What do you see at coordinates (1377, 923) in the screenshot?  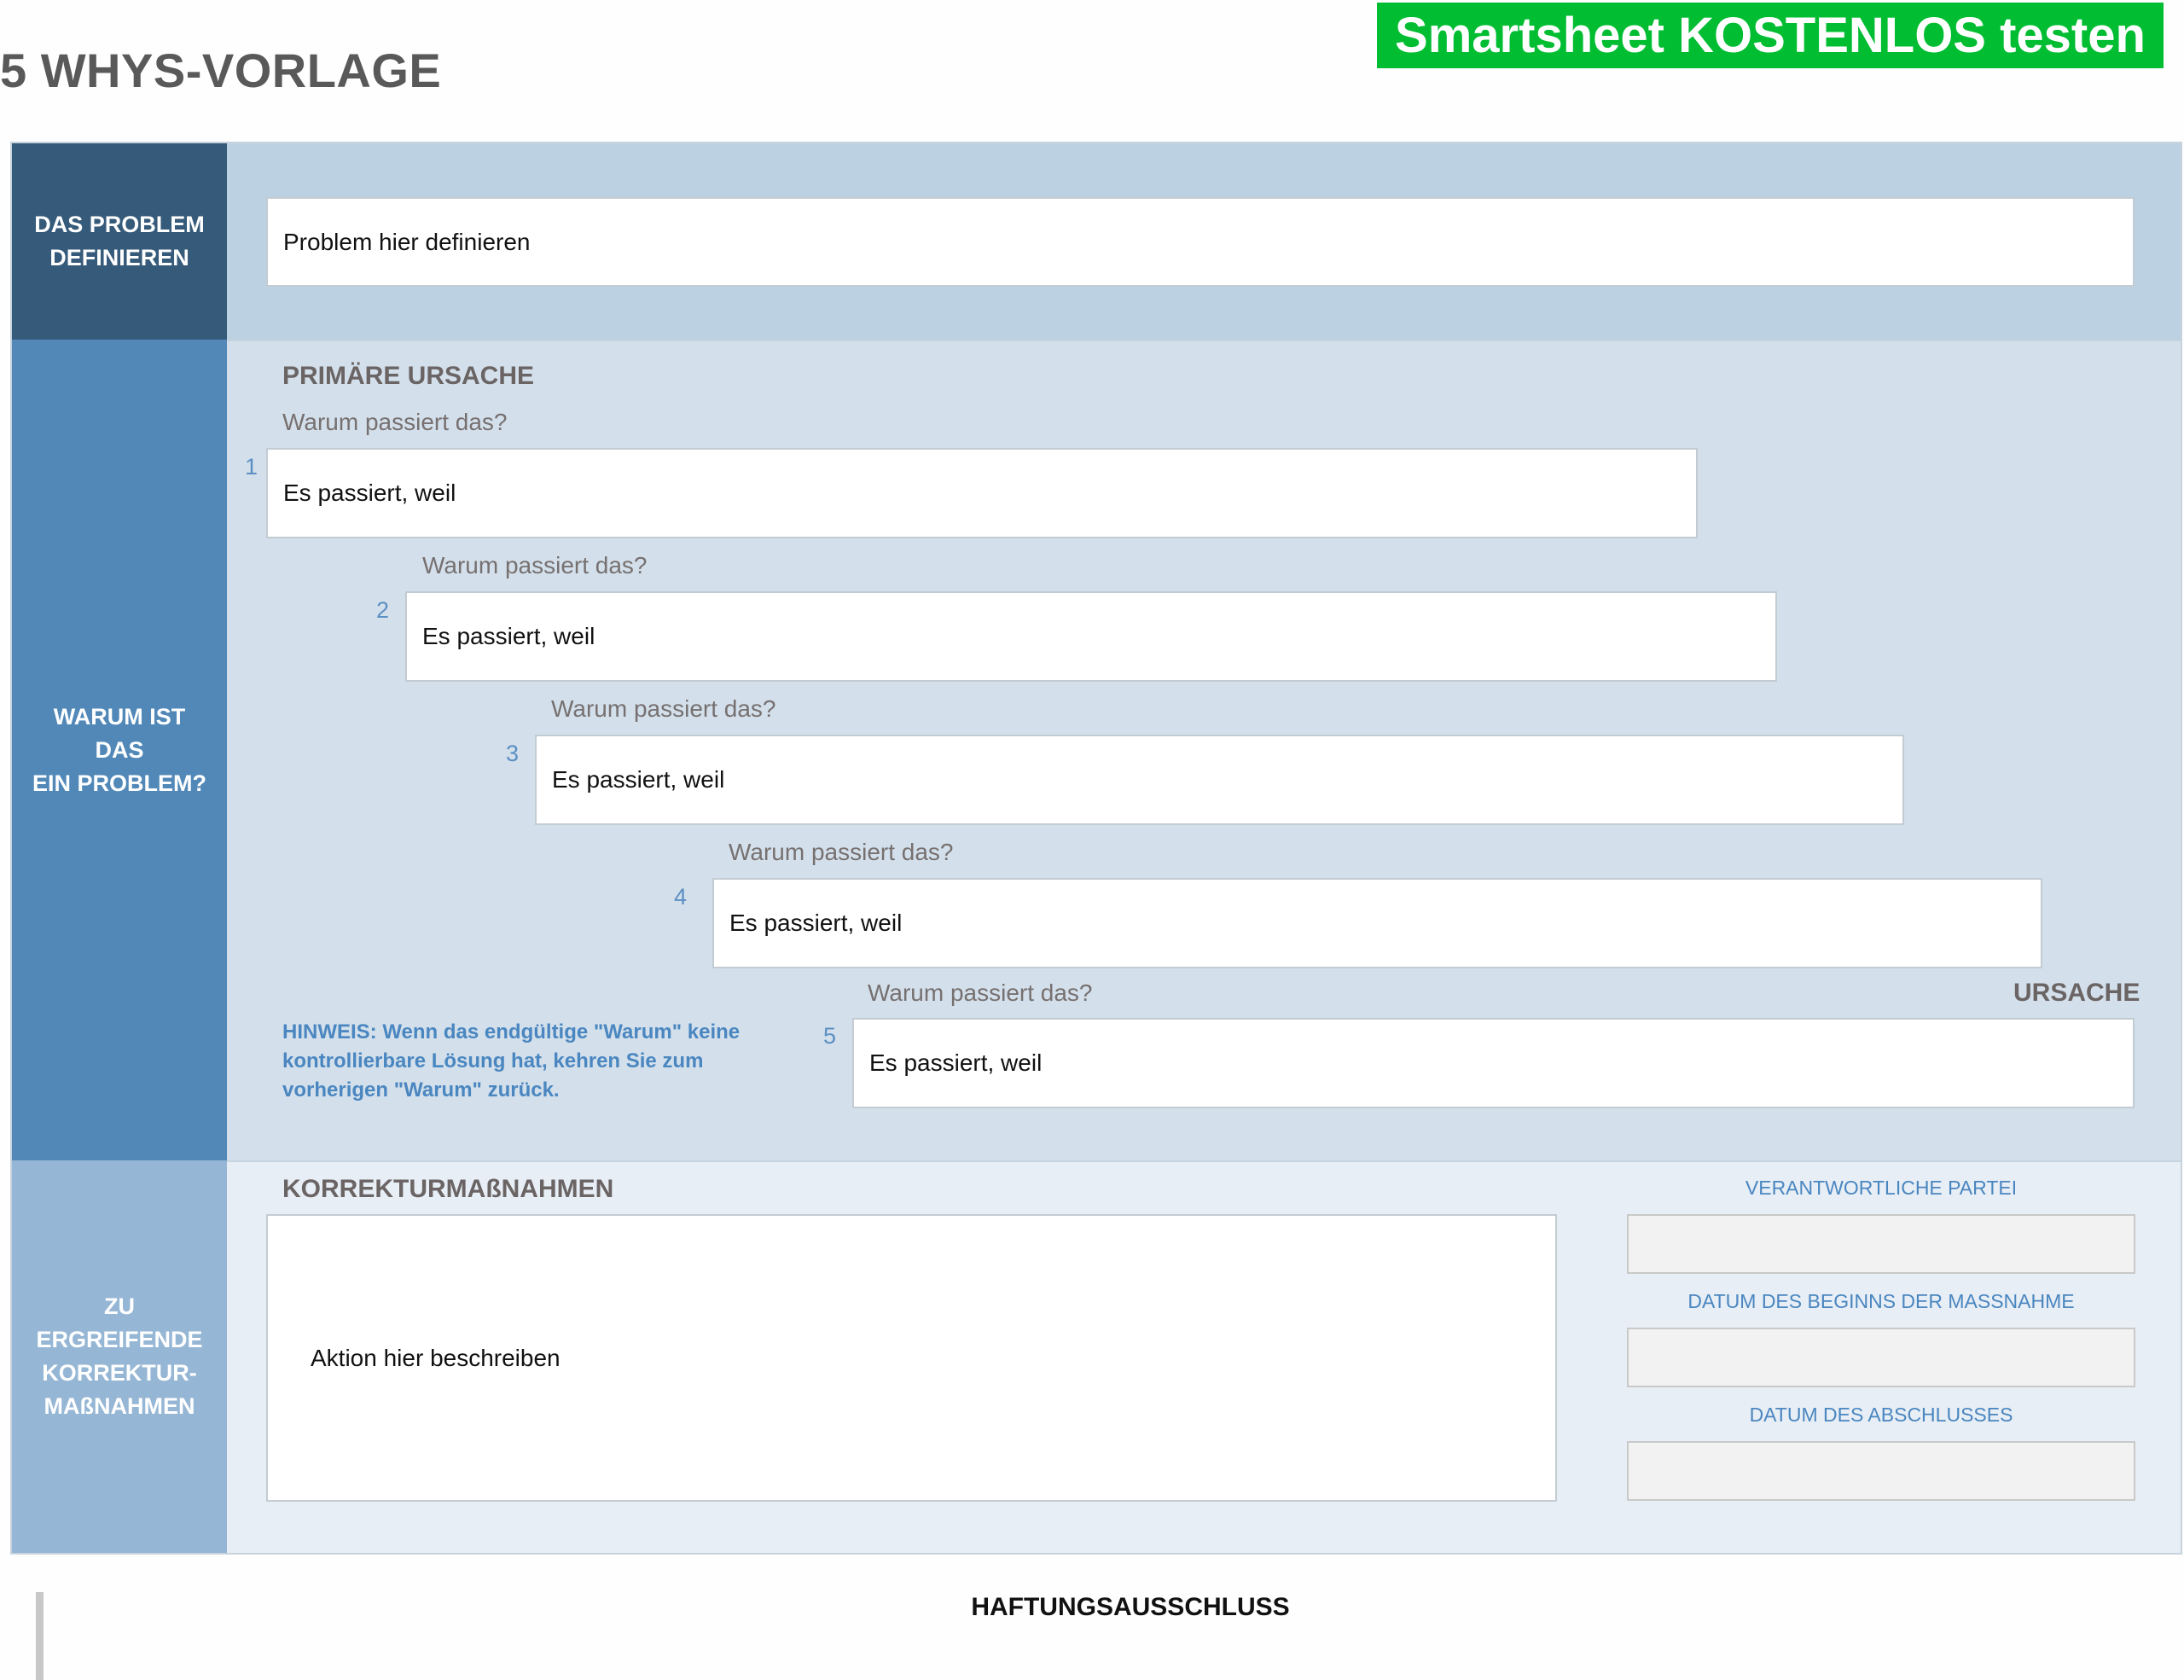 I see `why-answer-4: Es passiert, weil` at bounding box center [1377, 923].